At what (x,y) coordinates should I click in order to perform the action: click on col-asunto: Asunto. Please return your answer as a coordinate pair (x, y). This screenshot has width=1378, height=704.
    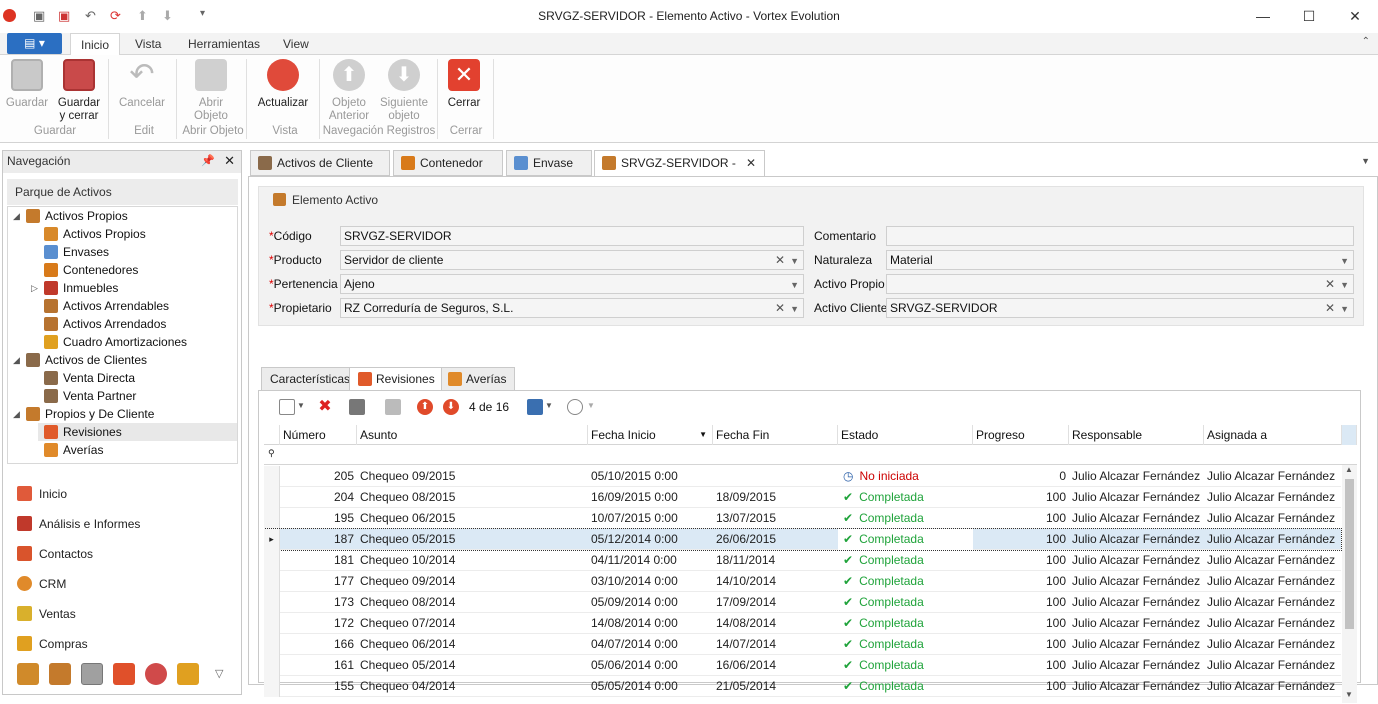
    Looking at the image, I should click on (472, 435).